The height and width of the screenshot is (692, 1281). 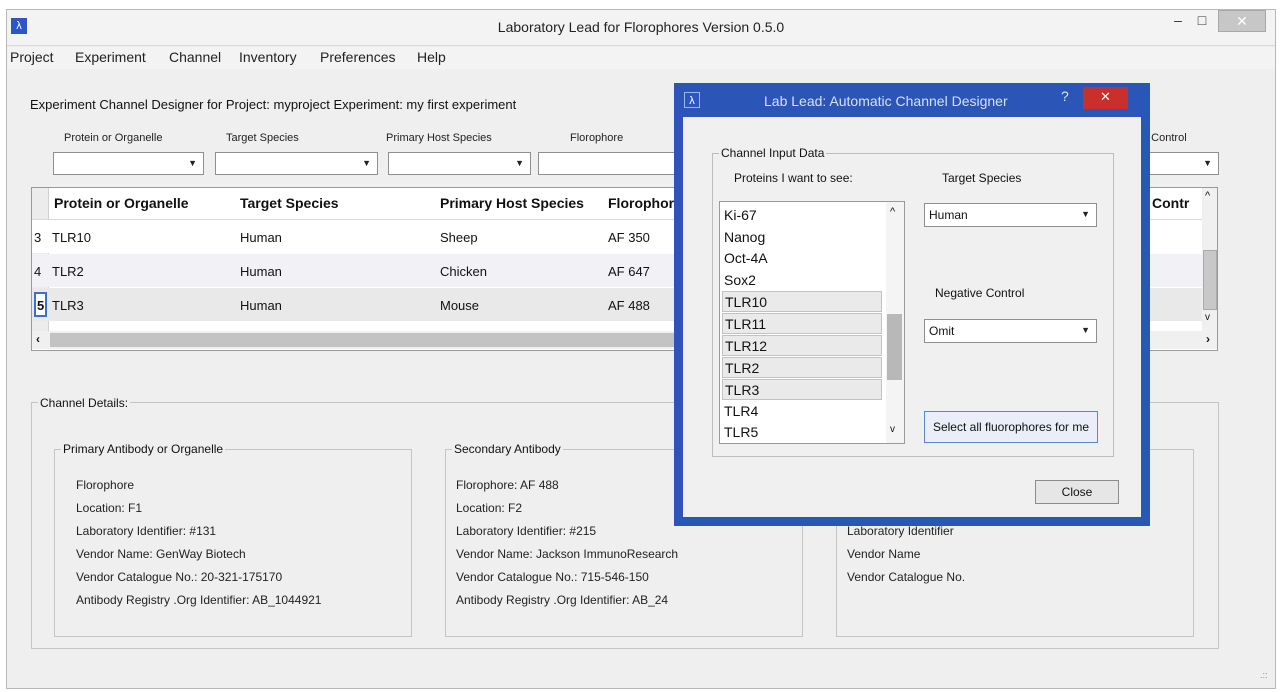 I want to click on dialog-app-icon: λ, so click(x=692, y=100).